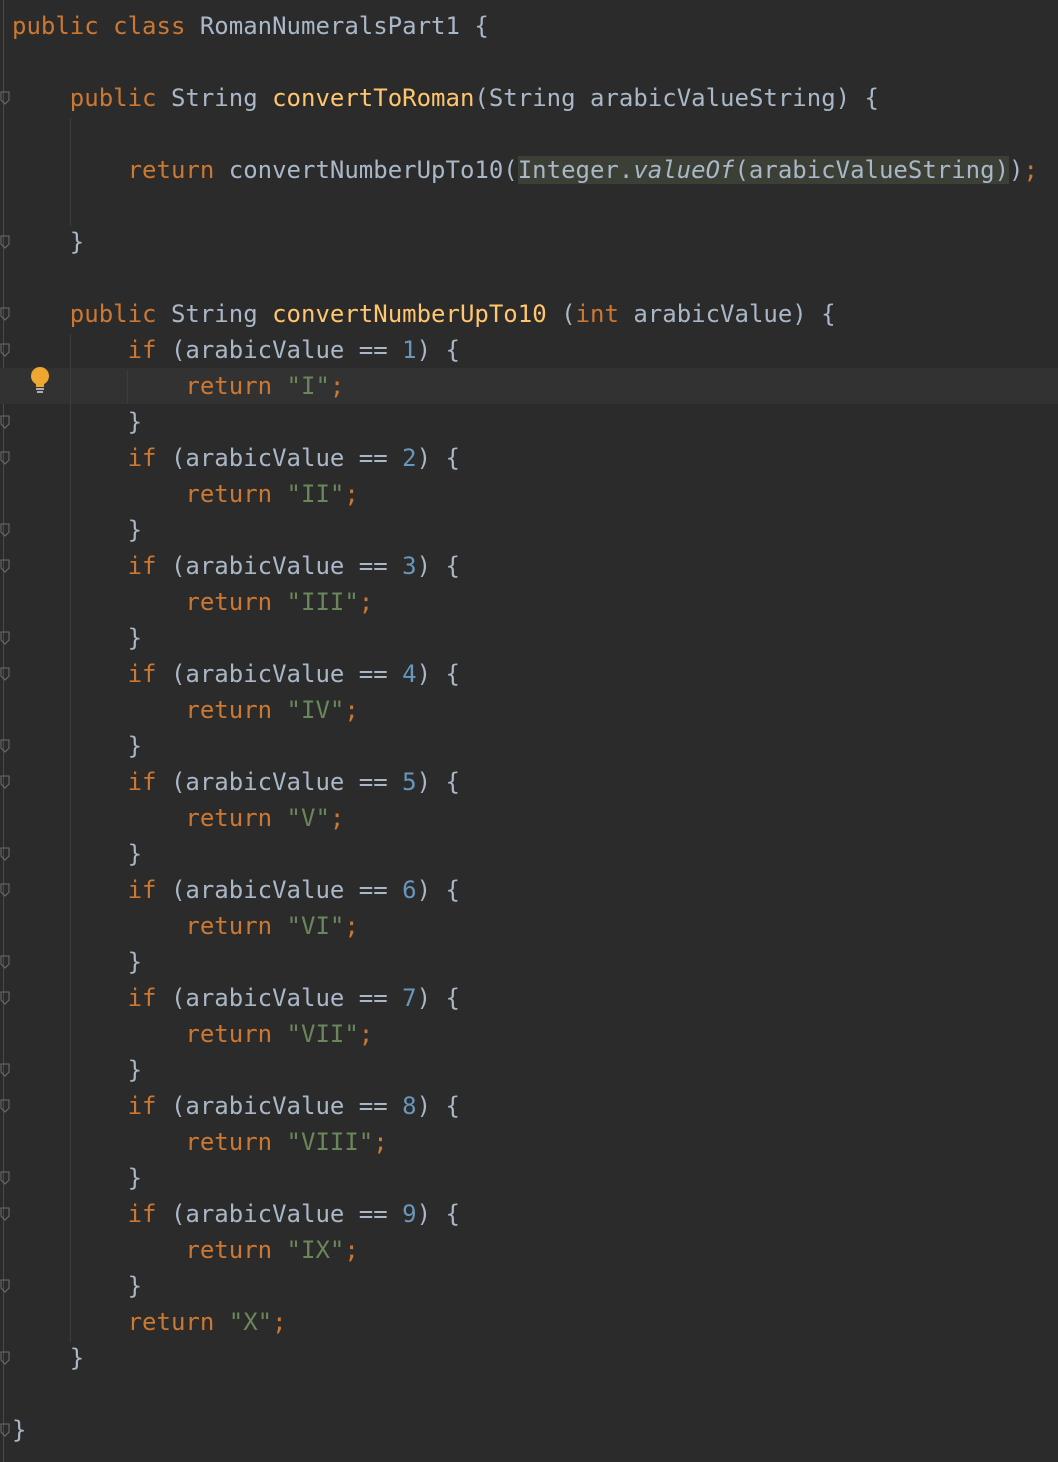 Image resolution: width=1058 pixels, height=1462 pixels. What do you see at coordinates (322, 602) in the screenshot?
I see `code-token: "III"` at bounding box center [322, 602].